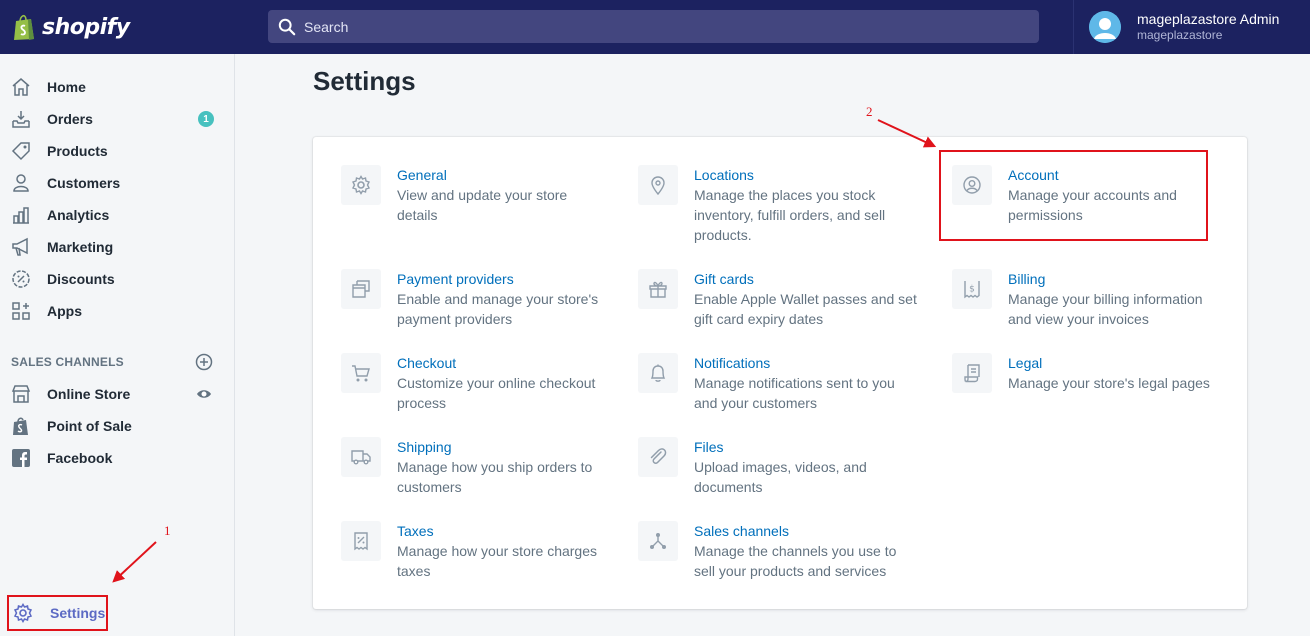 The image size is (1310, 636). What do you see at coordinates (117, 87) in the screenshot?
I see `sidebar-item-home: Home` at bounding box center [117, 87].